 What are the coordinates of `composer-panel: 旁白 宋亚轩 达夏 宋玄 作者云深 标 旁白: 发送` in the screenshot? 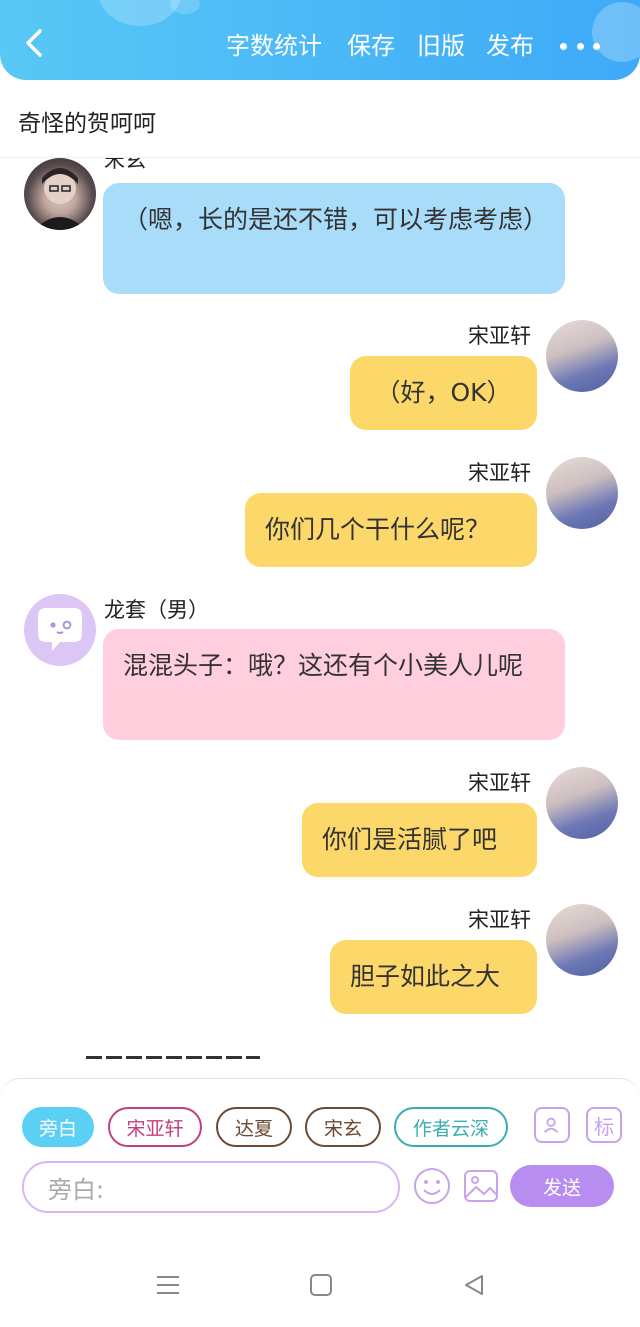 It's located at (320, 1145).